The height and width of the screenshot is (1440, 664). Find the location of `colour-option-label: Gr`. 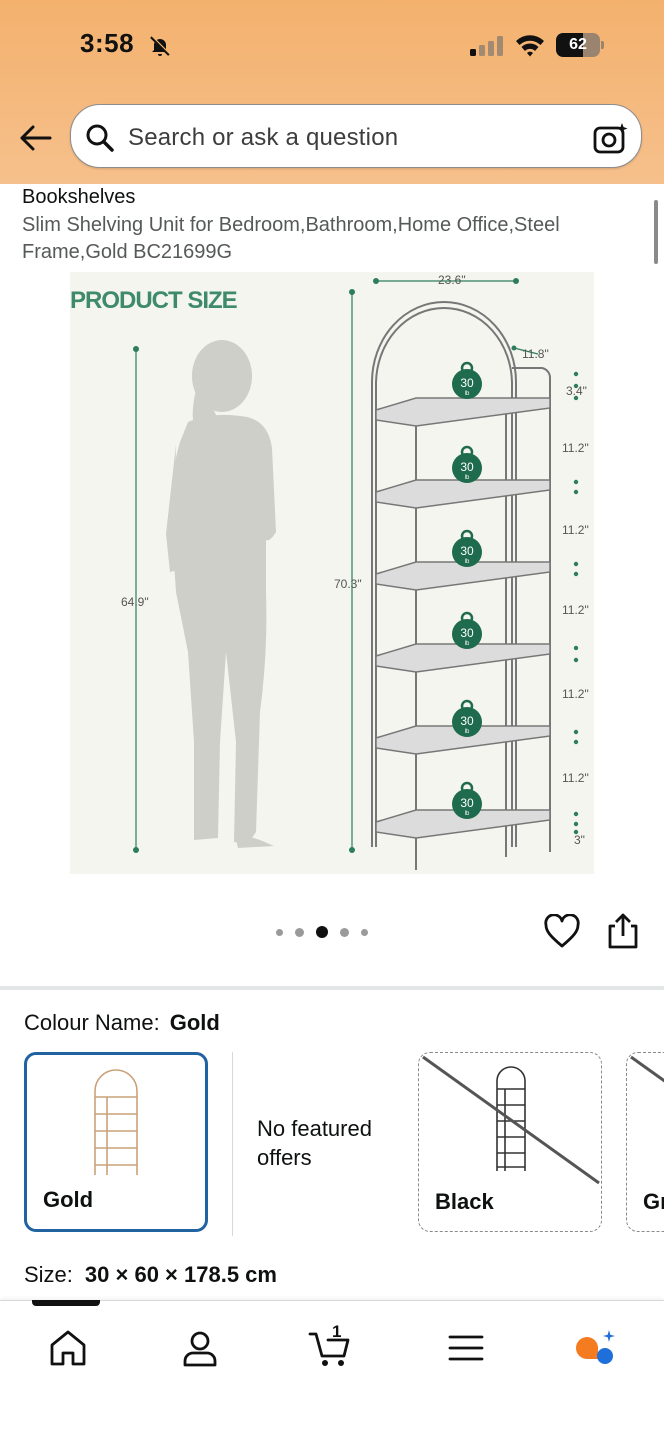

colour-option-label: Gr is located at coordinates (653, 1201).